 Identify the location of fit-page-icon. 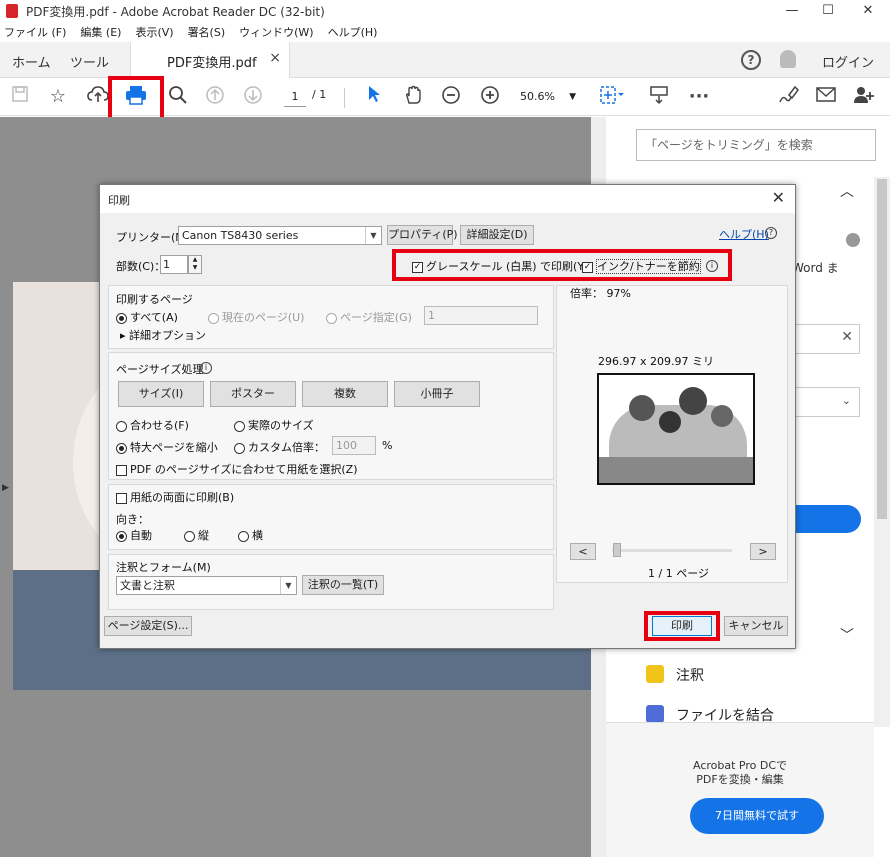
(612, 97).